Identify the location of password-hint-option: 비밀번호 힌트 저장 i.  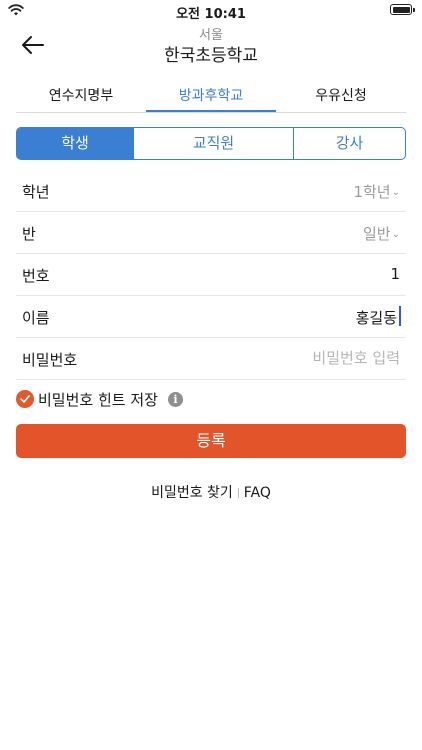
(99, 399).